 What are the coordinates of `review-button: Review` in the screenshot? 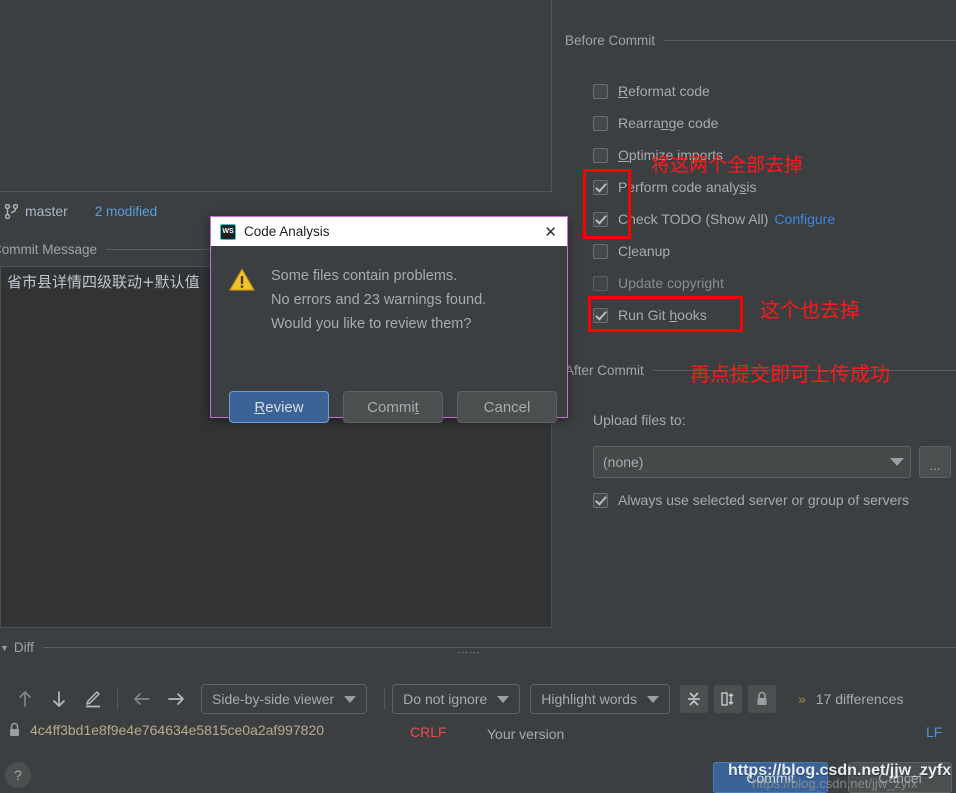 It's located at (279, 407).